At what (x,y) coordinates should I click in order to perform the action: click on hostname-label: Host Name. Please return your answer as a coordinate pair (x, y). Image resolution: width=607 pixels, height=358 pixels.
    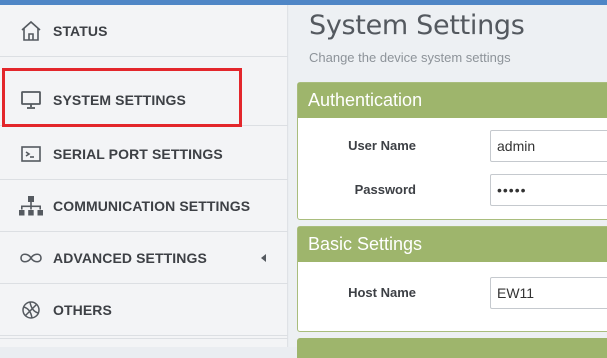
    Looking at the image, I should click on (382, 292).